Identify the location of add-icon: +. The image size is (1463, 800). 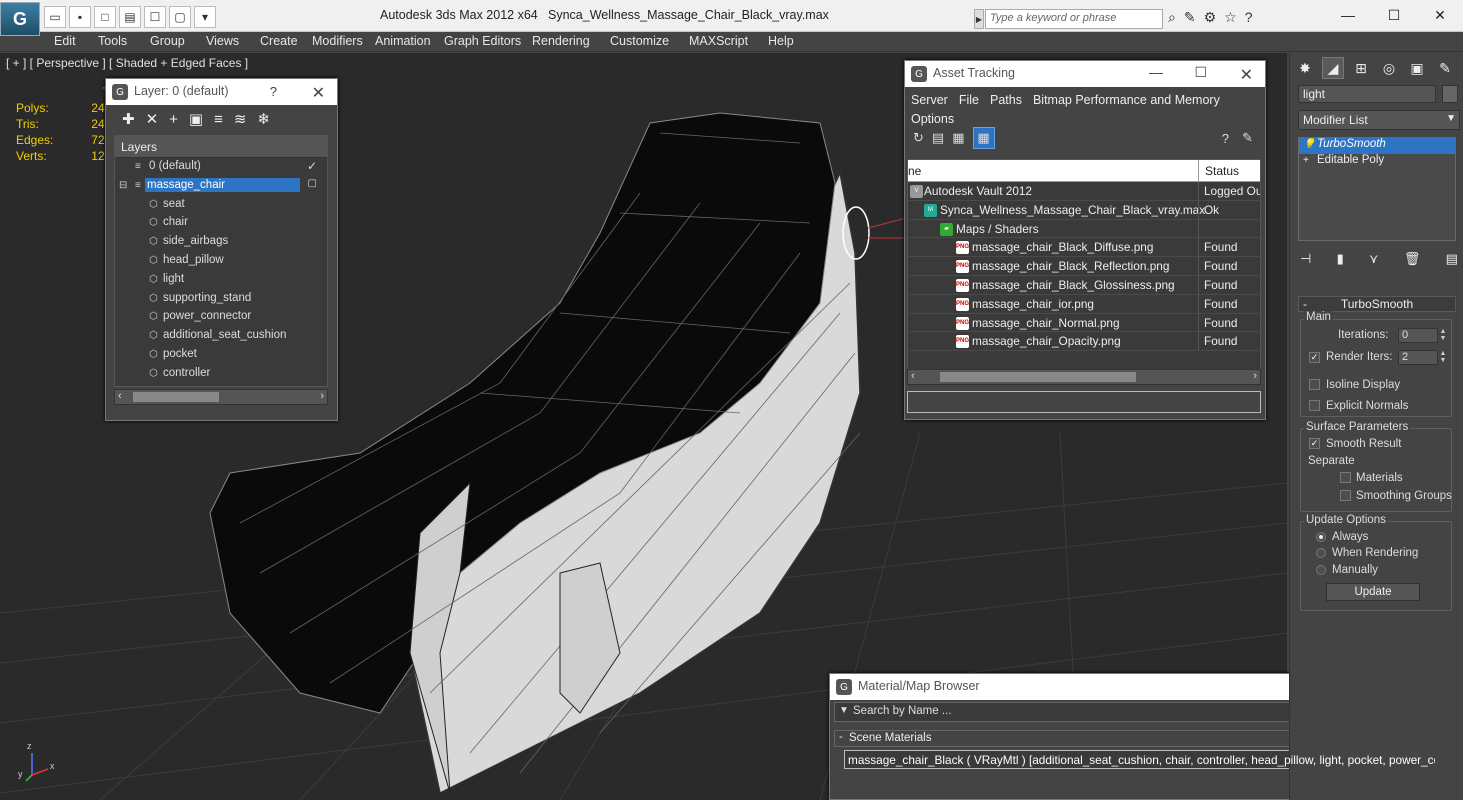
(173, 119).